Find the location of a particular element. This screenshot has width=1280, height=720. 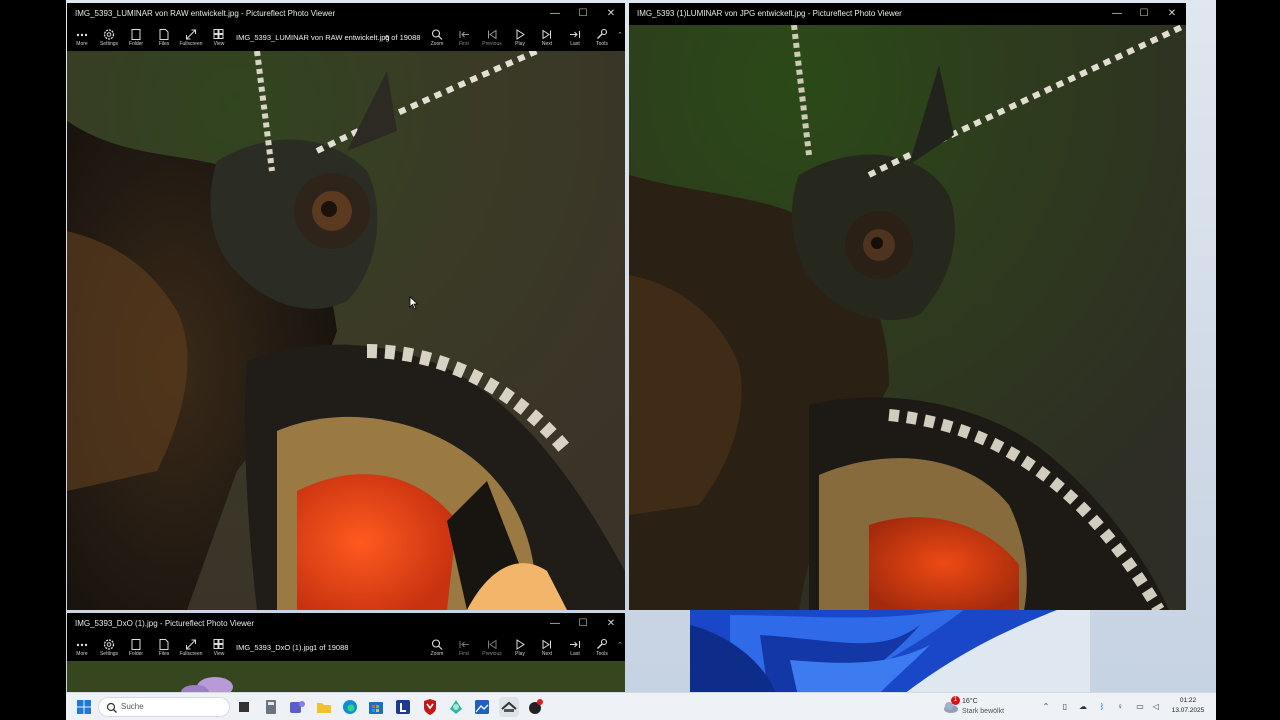

weather-temp: 16°C is located at coordinates (970, 701).